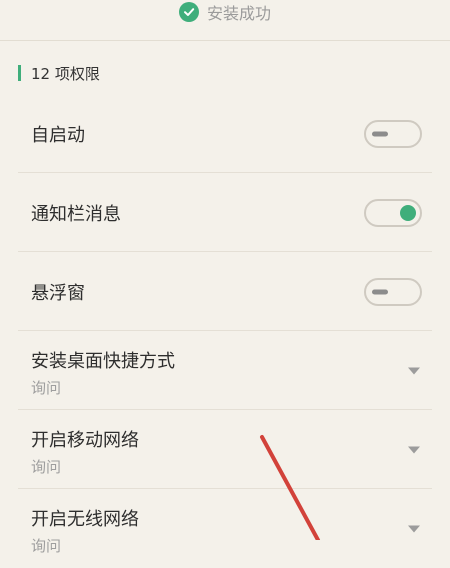 The height and width of the screenshot is (568, 450). What do you see at coordinates (85, 440) in the screenshot?
I see `permission-label: 开启移动网络` at bounding box center [85, 440].